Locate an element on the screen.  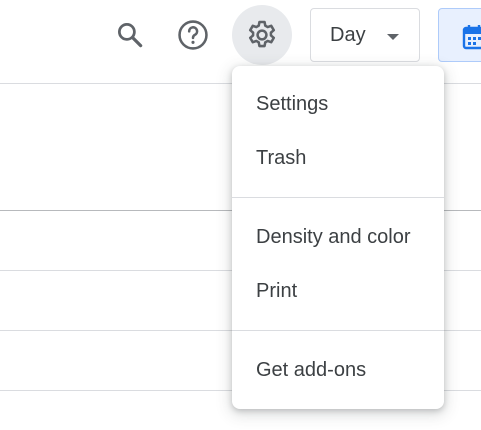
search-button is located at coordinates (130, 35).